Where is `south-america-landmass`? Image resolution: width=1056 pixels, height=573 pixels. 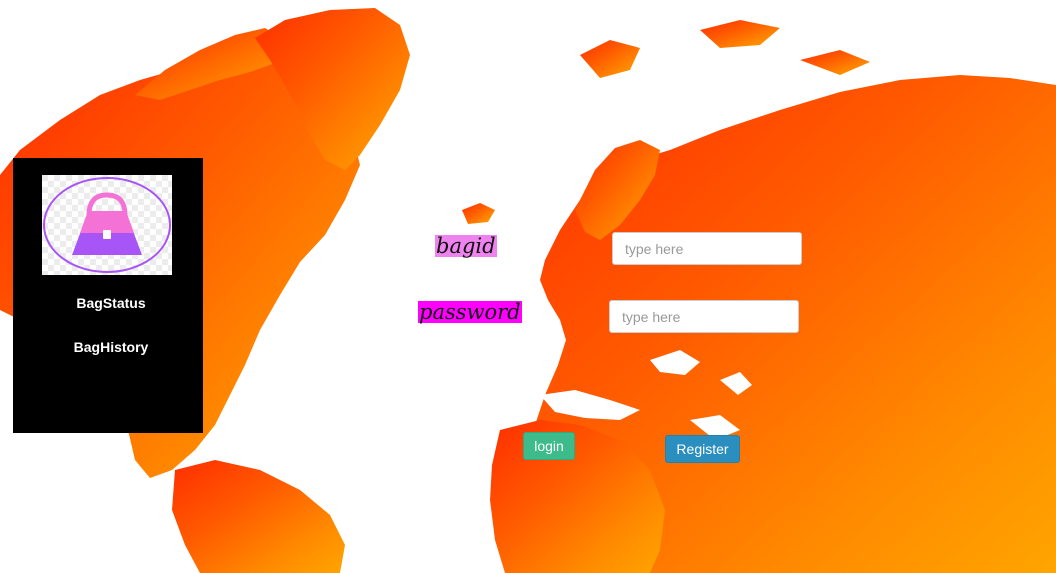
south-america-landmass is located at coordinates (258, 516).